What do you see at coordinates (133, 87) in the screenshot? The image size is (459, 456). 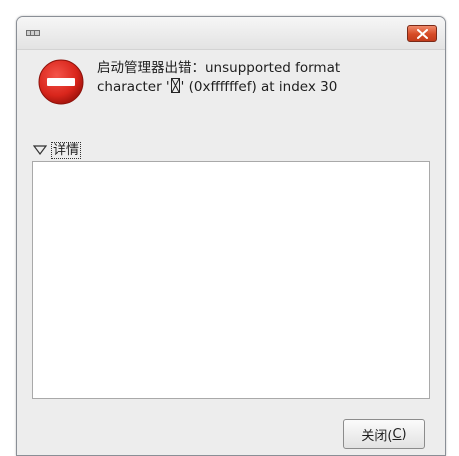 I see `error-message-line2-prefix: character '` at bounding box center [133, 87].